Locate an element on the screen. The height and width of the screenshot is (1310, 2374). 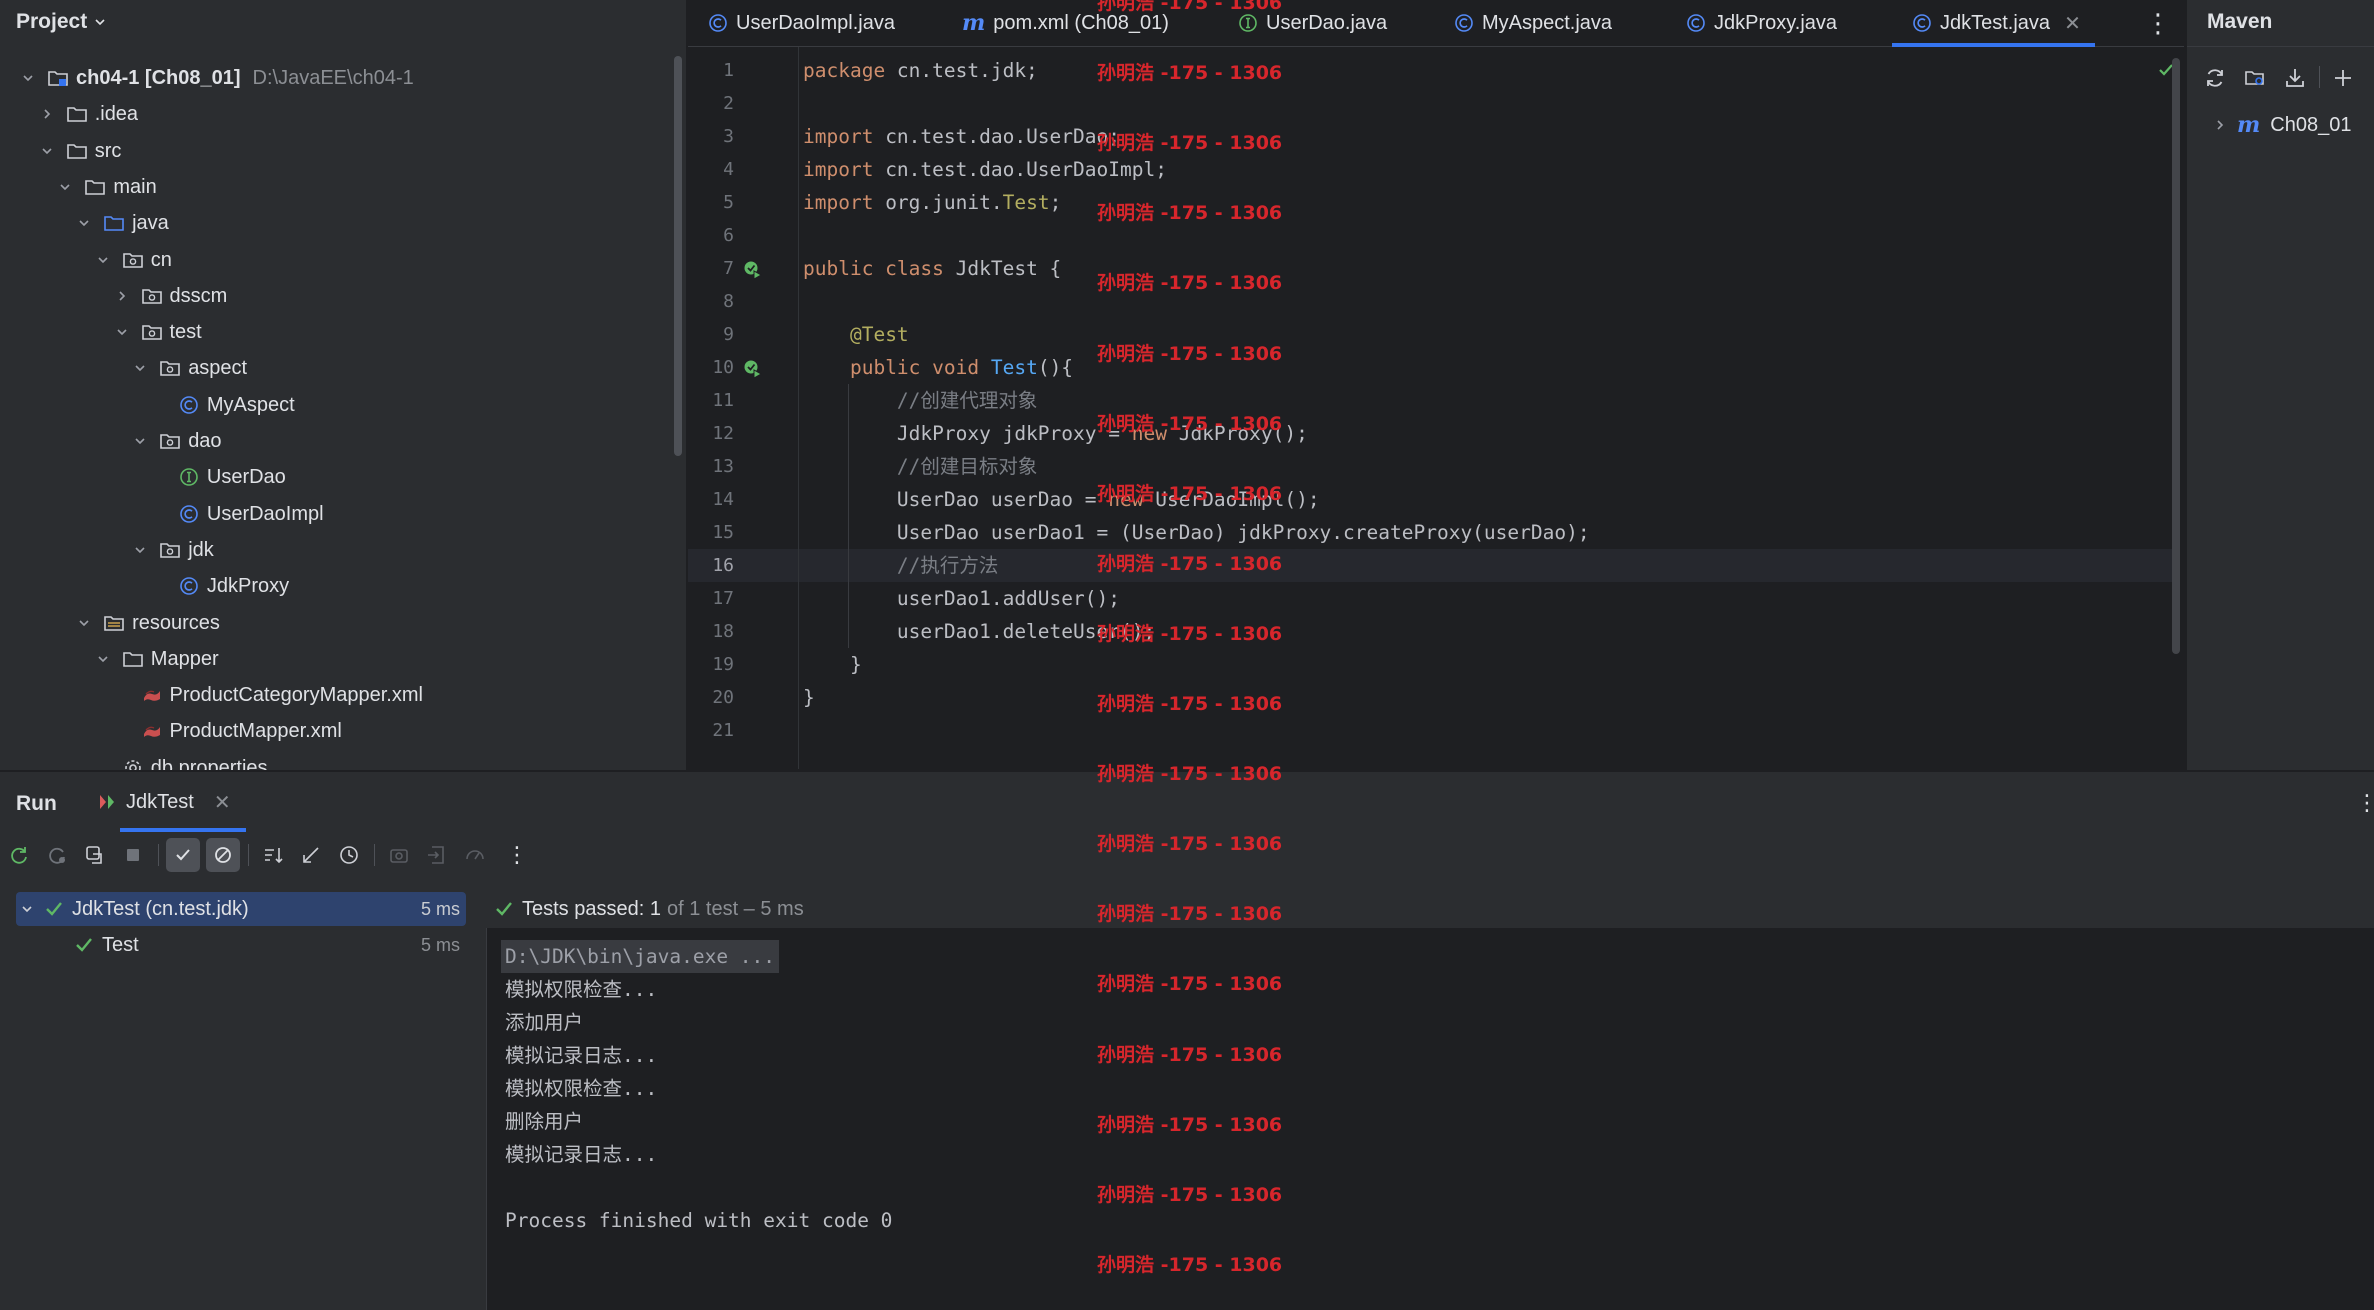
maven-project-node: m Ch08_01 is located at coordinates (2282, 125).